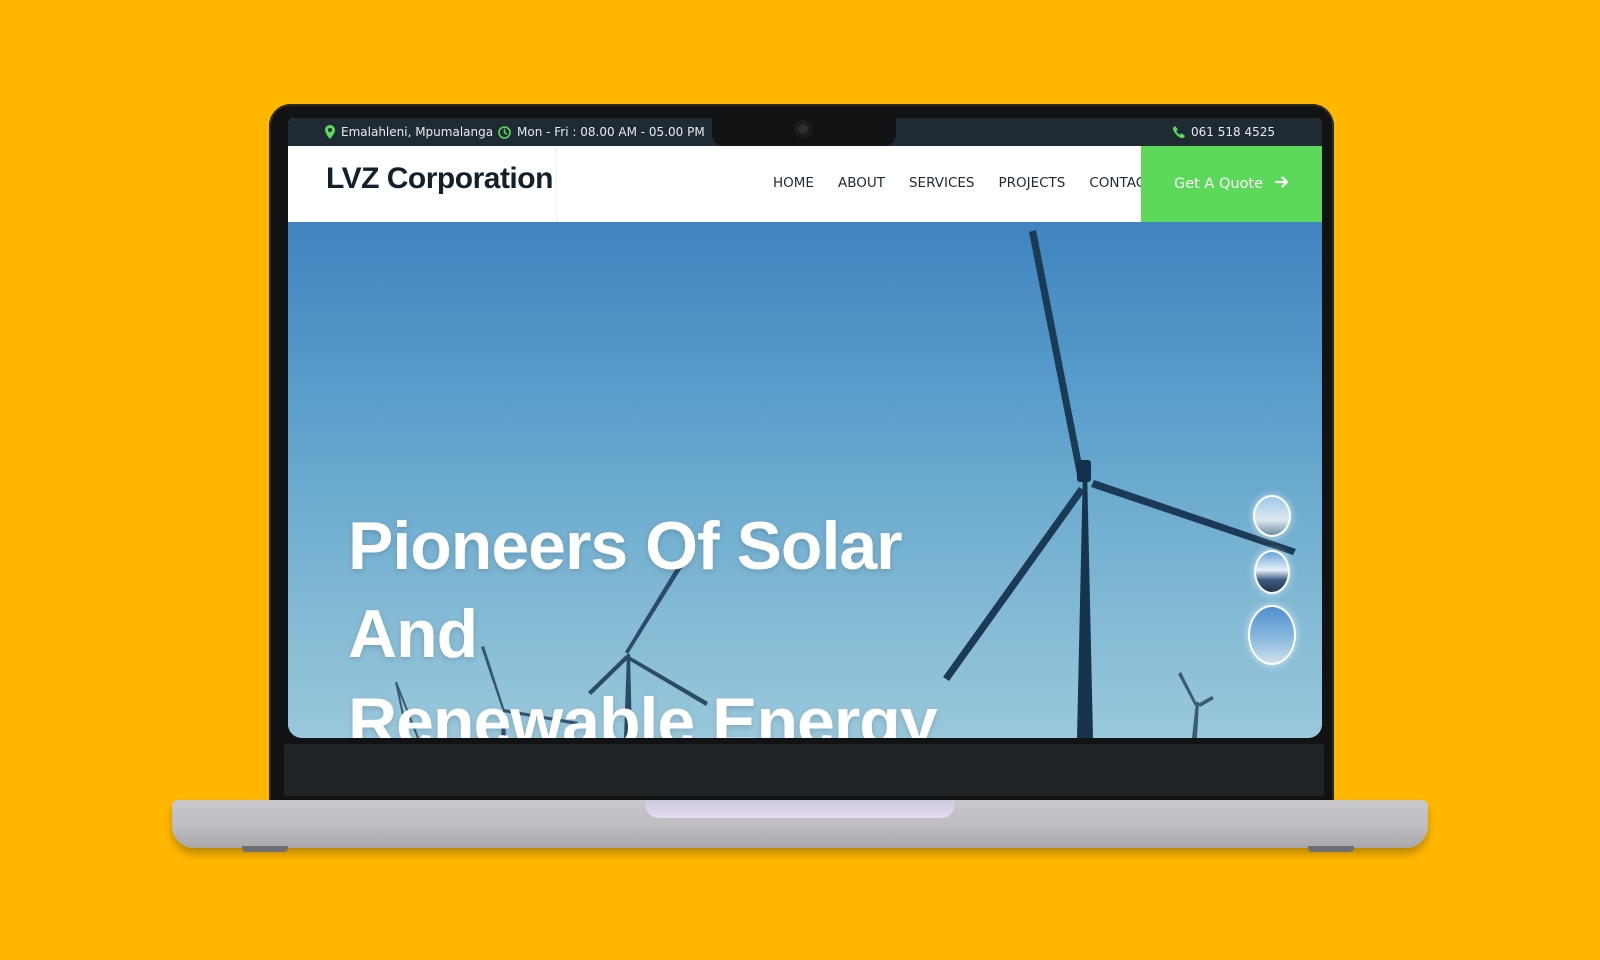 The image size is (1600, 960). What do you see at coordinates (1218, 184) in the screenshot?
I see `get-a-quote-label: Get A Quote` at bounding box center [1218, 184].